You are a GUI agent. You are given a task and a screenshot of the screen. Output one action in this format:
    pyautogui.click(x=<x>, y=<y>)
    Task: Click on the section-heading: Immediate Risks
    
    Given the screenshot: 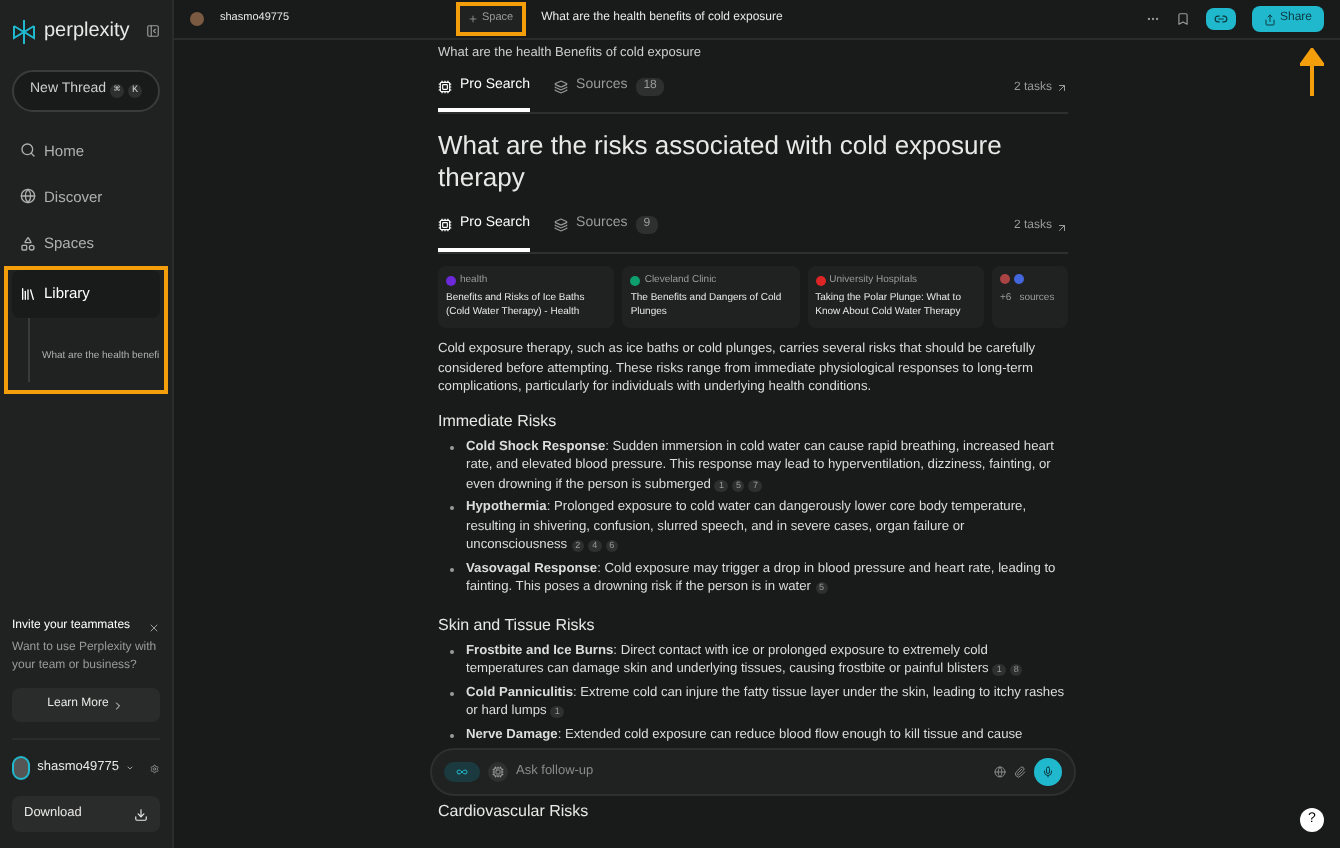 What is the action you would take?
    pyautogui.click(x=498, y=421)
    